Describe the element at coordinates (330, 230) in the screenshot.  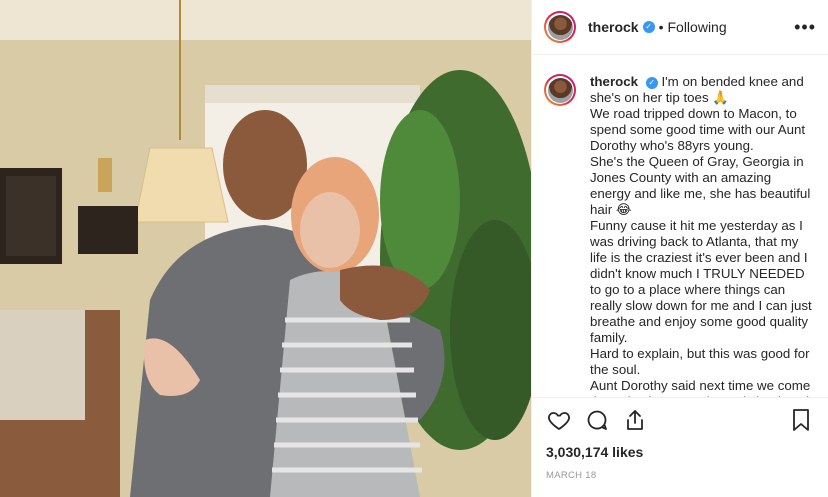
I see `woman-face` at that location.